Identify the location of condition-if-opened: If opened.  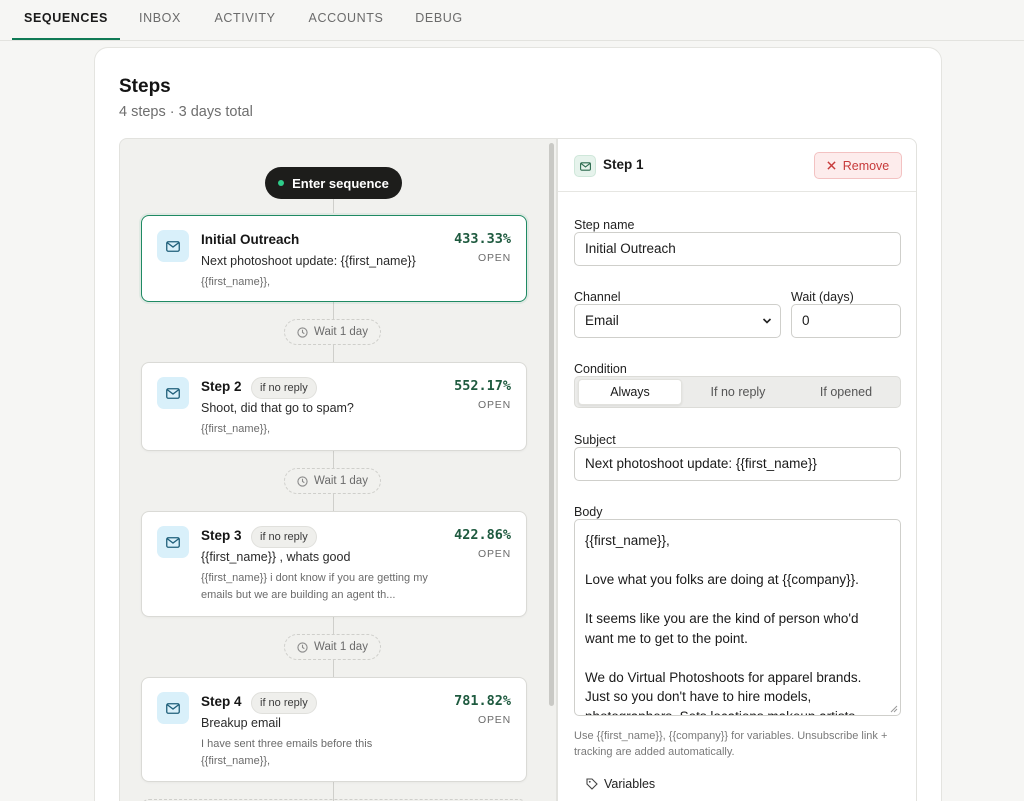
(846, 392).